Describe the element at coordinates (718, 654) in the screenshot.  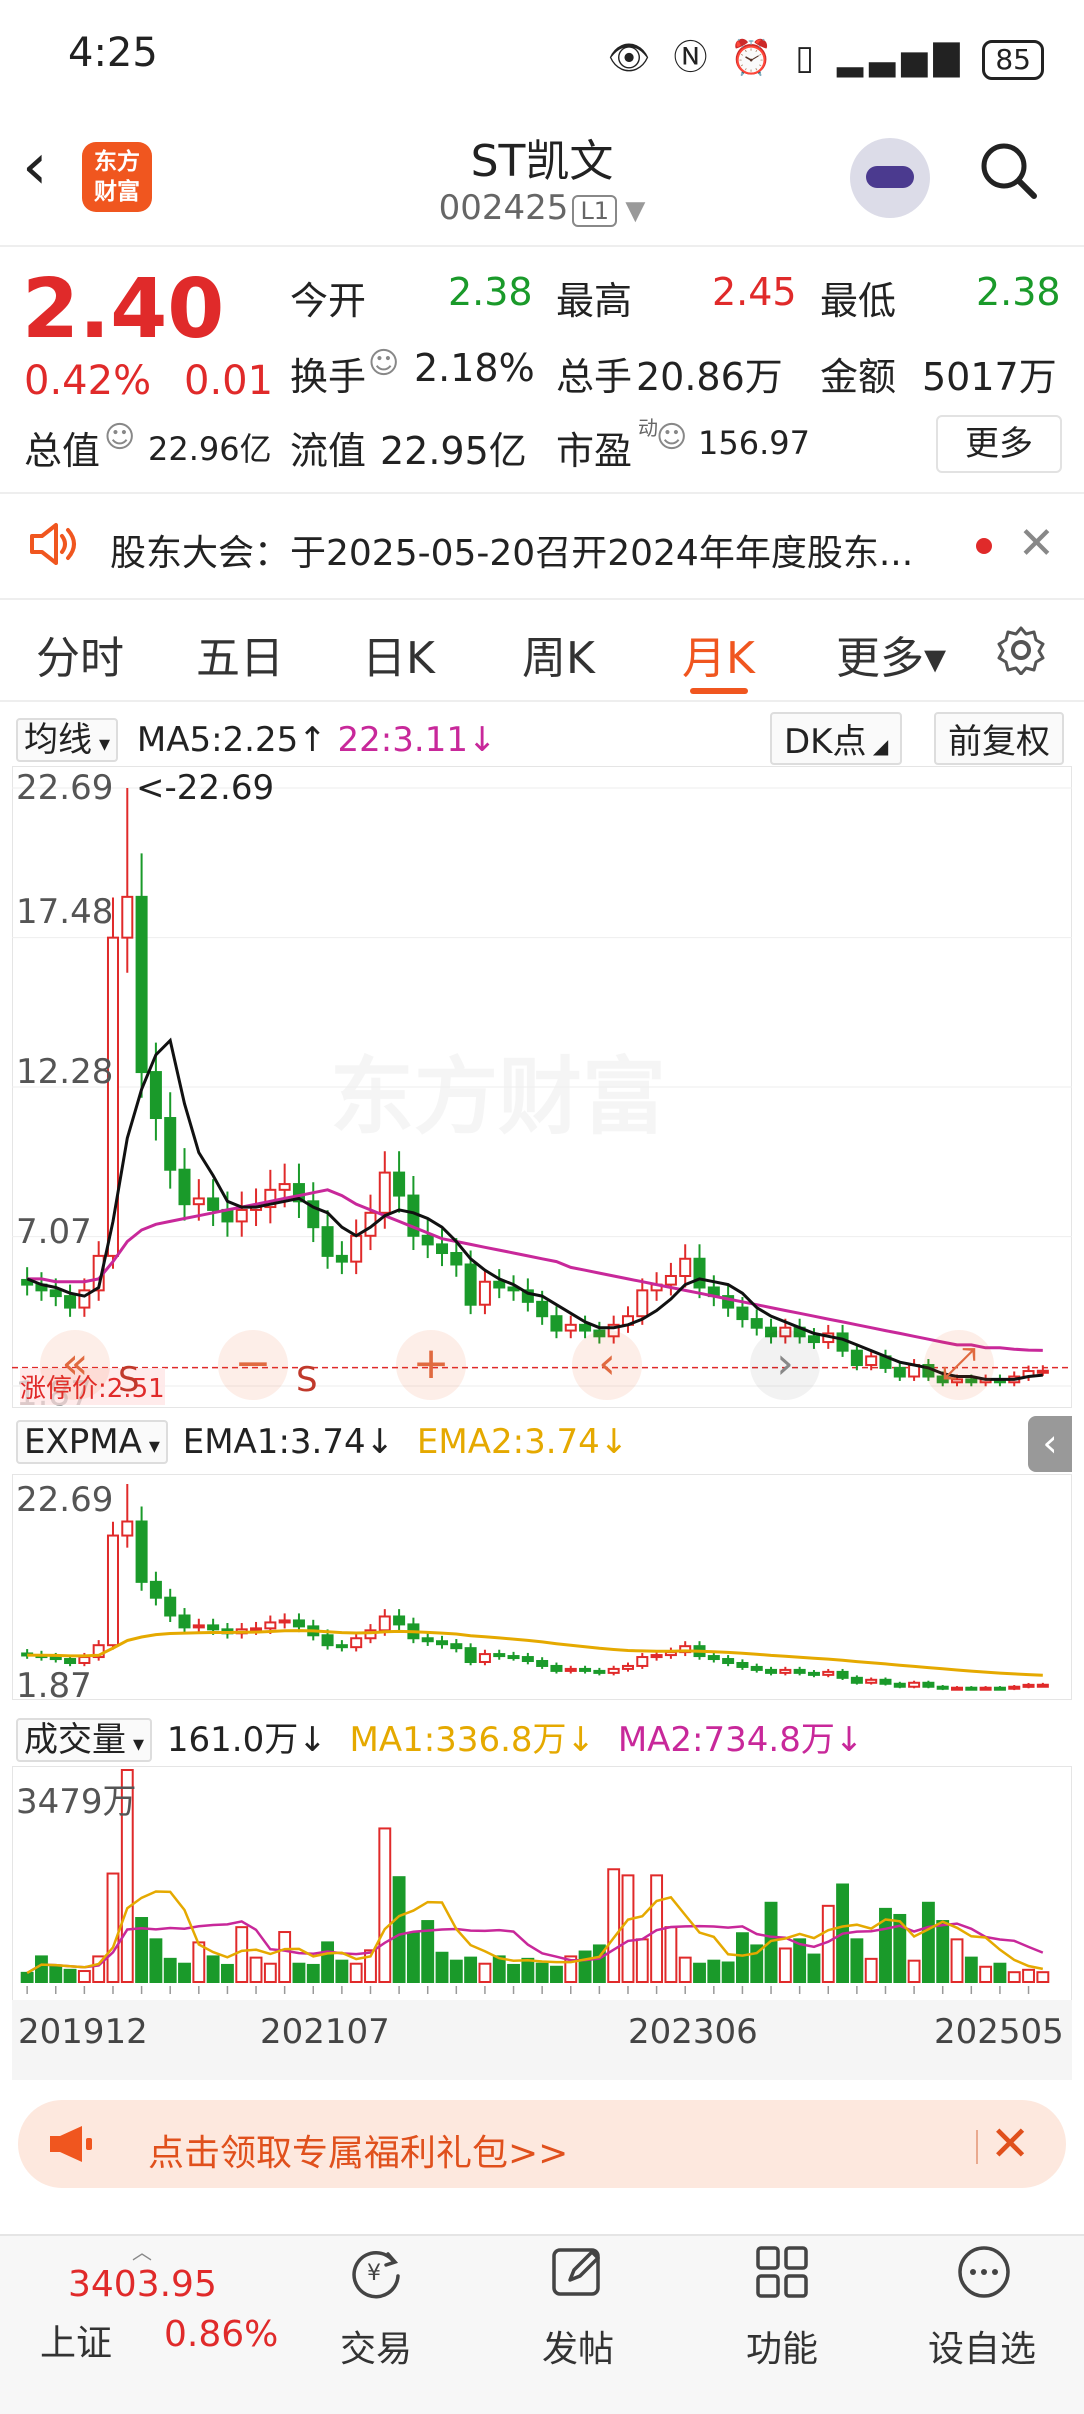
I see `tab-monthly-k: 月K` at that location.